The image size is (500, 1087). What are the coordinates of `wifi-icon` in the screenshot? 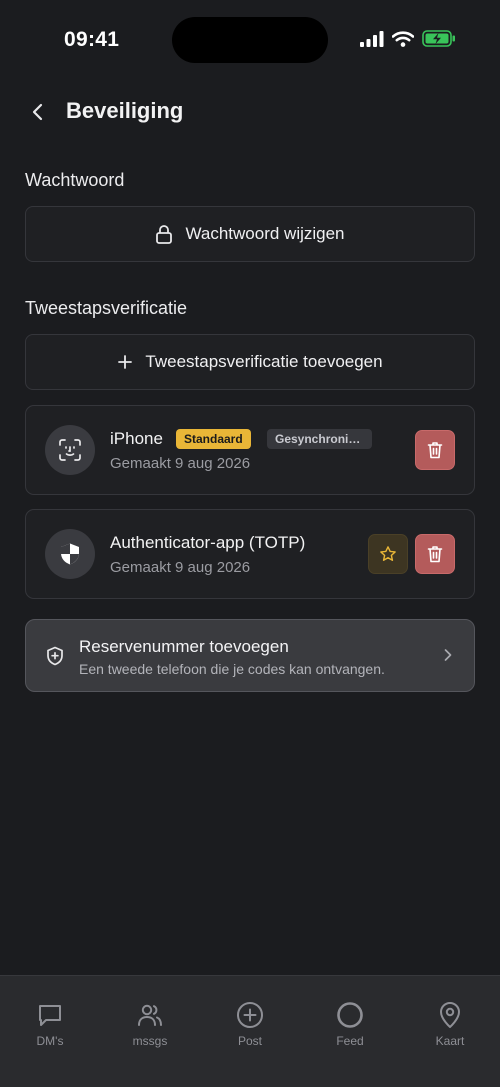 It's located at (403, 38).